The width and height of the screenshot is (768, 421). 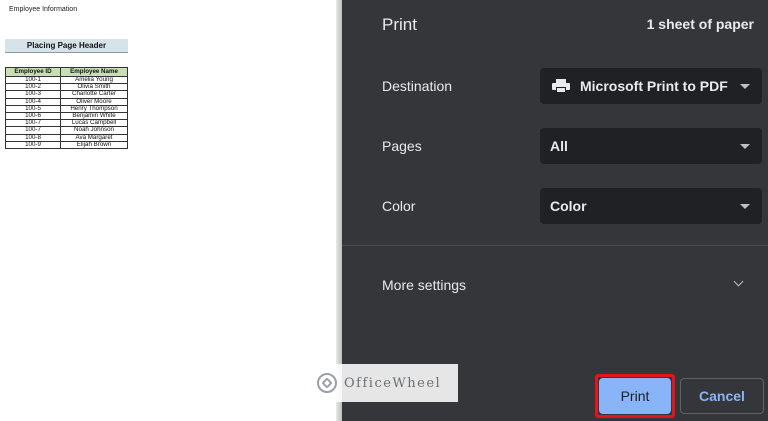 I want to click on table-row: 100-9 Elijah Brown, so click(x=66, y=144).